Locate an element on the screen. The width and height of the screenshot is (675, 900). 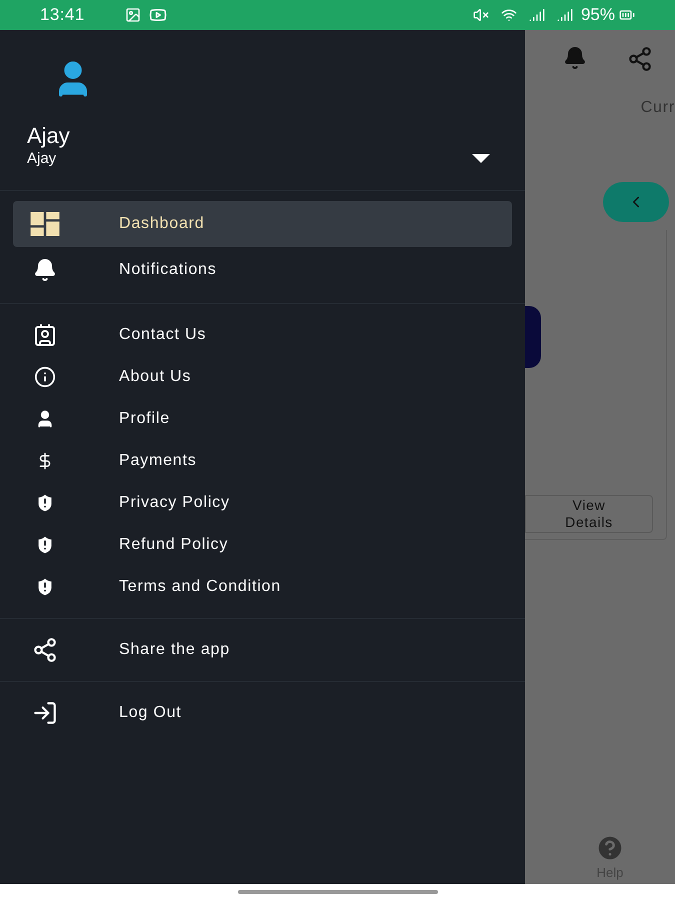
menu-item: Dashboard is located at coordinates (262, 224).